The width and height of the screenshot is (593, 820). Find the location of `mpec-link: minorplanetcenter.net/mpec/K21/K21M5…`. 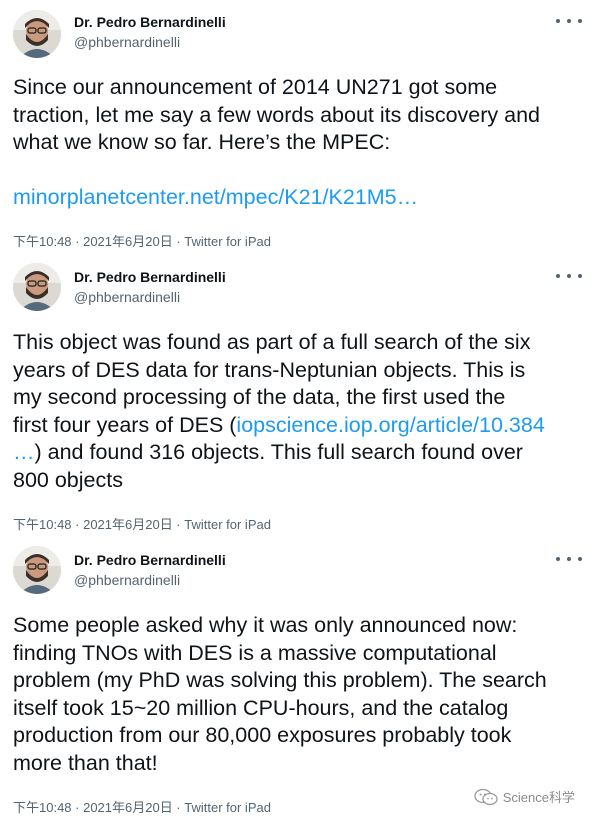

mpec-link: minorplanetcenter.net/mpec/K21/K21M5… is located at coordinates (215, 197).